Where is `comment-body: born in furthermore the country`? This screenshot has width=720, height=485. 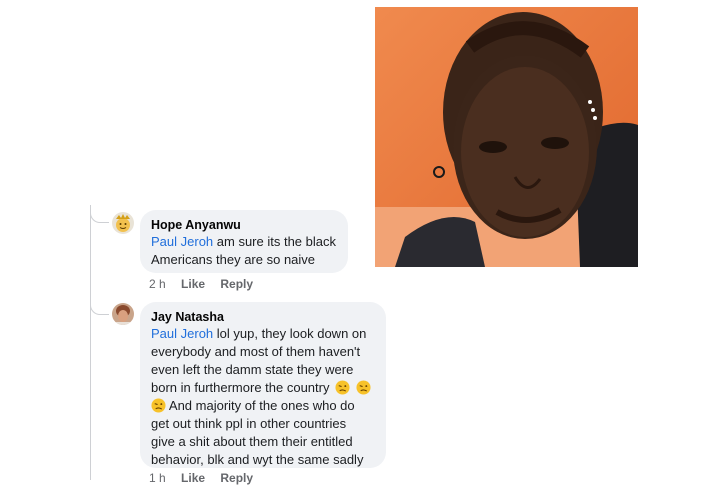 comment-body: born in furthermore the country is located at coordinates (240, 387).